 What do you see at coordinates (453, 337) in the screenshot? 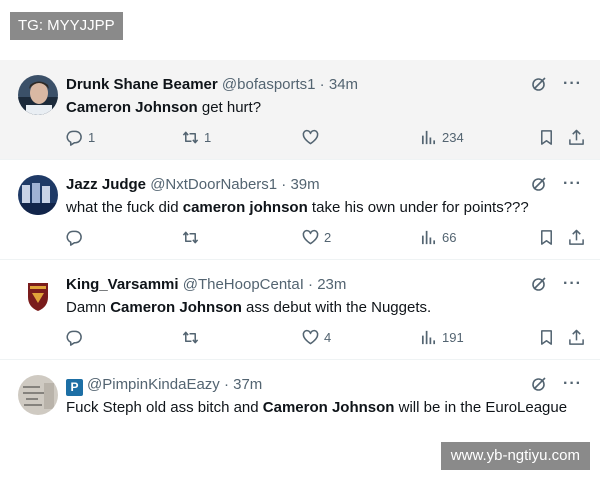
I see `view-count: 191` at bounding box center [453, 337].